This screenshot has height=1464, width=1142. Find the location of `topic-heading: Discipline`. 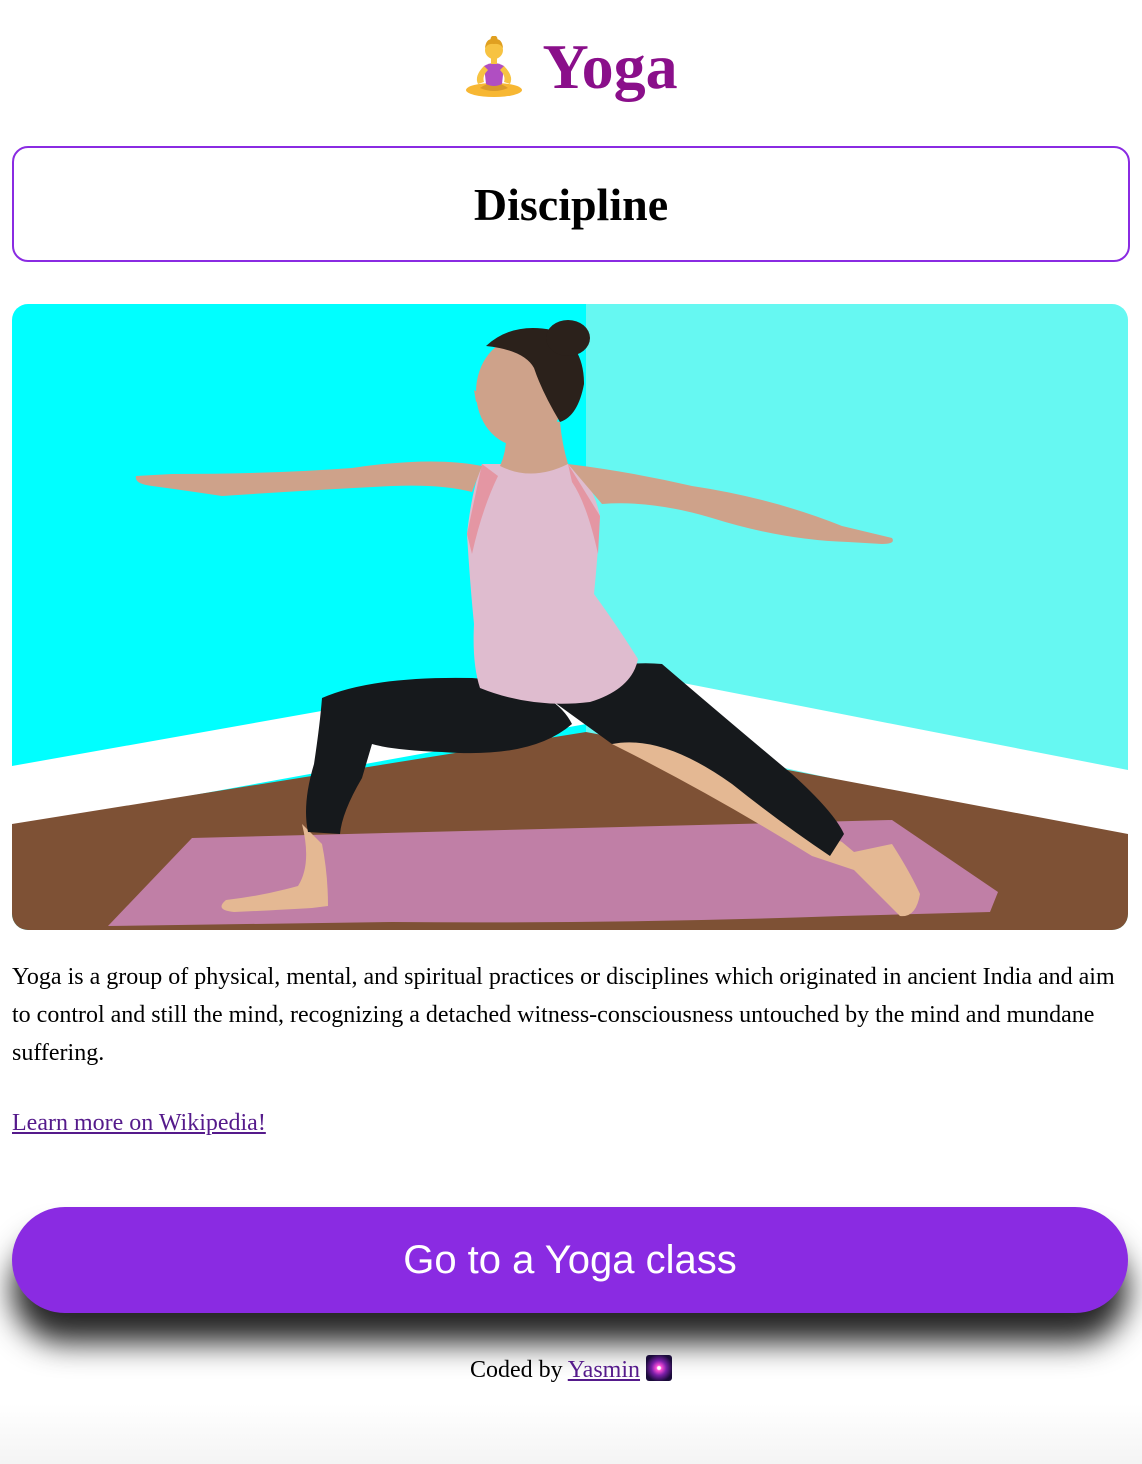

topic-heading: Discipline is located at coordinates (571, 204).